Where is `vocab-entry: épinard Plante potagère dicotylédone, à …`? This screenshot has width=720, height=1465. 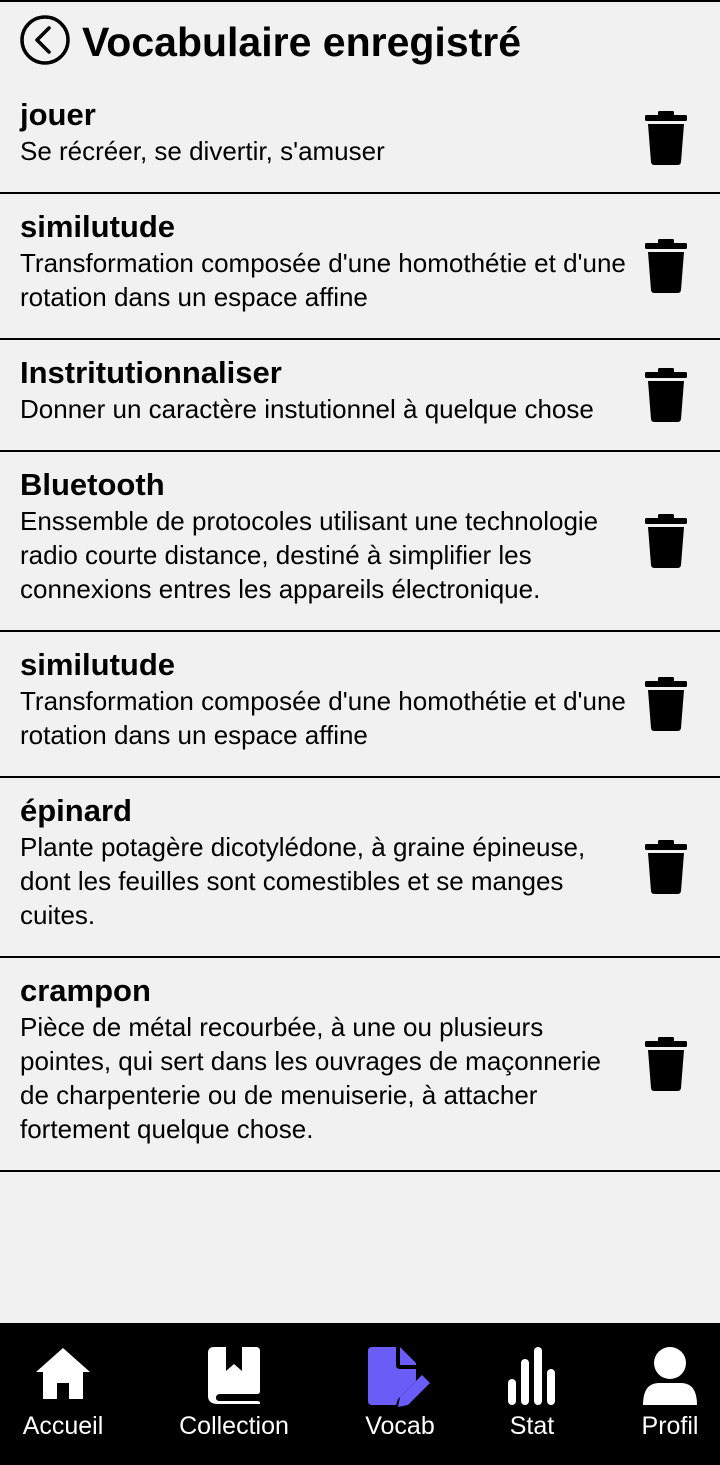
vocab-entry: épinard Plante potagère dicotylédone, à … is located at coordinates (360, 868).